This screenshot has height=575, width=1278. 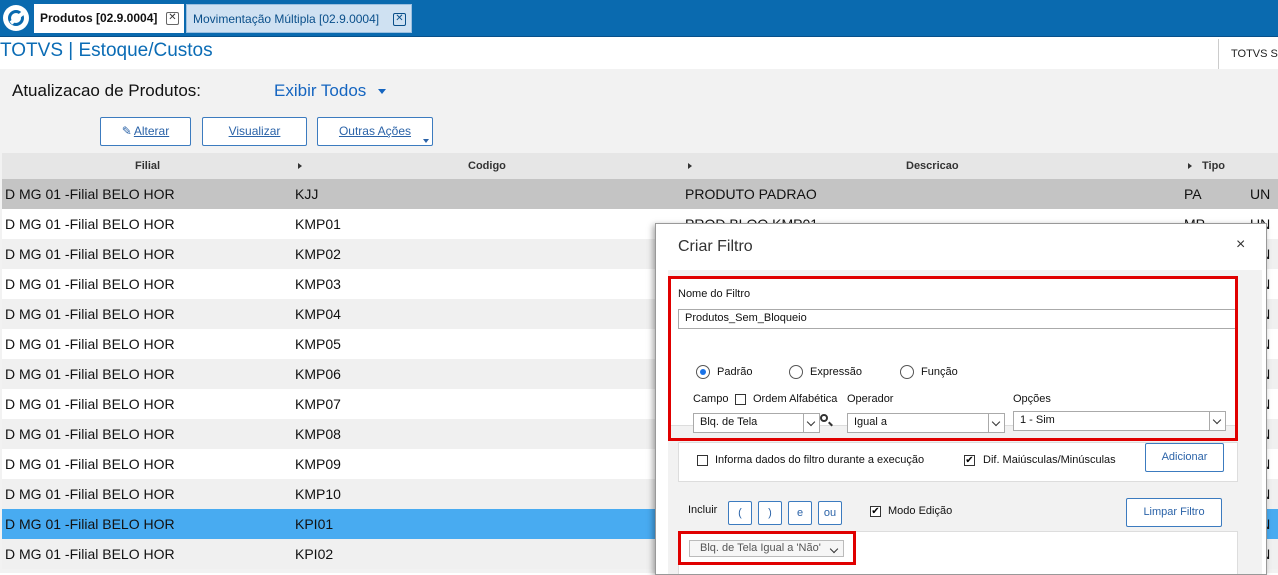 What do you see at coordinates (953, 358) in the screenshot?
I see `filter-highlight-box` at bounding box center [953, 358].